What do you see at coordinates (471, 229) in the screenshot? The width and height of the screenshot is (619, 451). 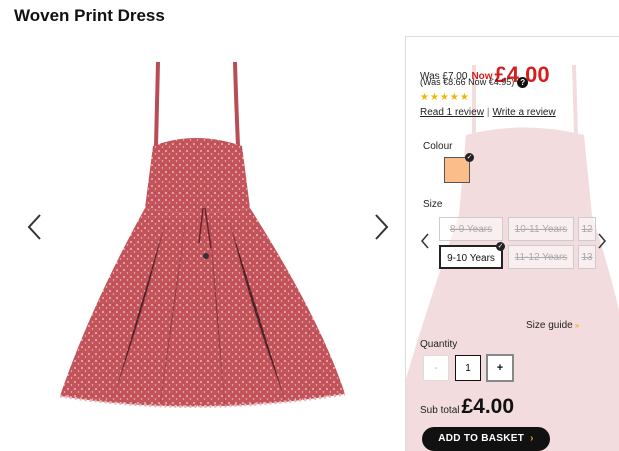 I see `size-option: 8-9 Years` at bounding box center [471, 229].